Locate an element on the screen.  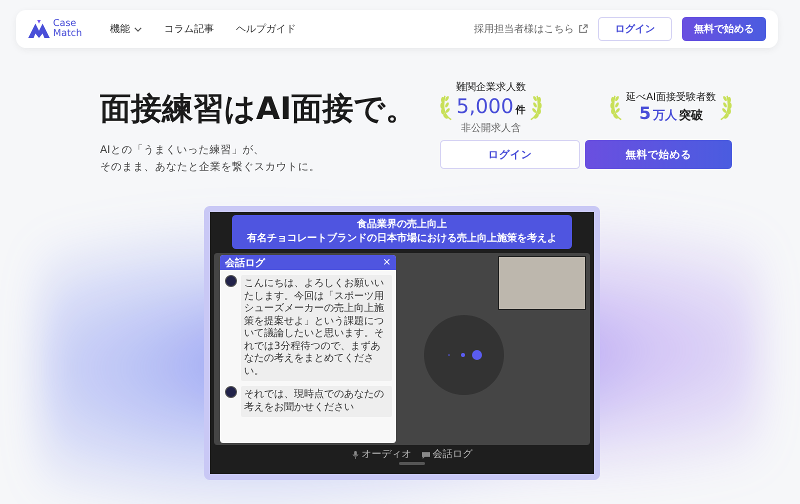
logo-icon is located at coordinates (39, 29).